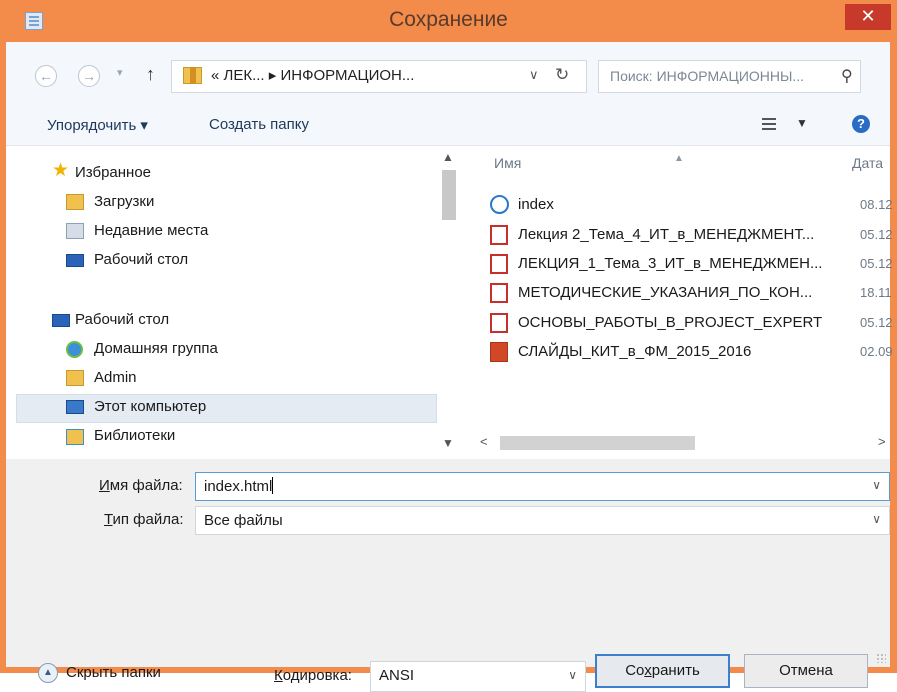 This screenshot has width=897, height=692. I want to click on file-name: index, so click(536, 204).